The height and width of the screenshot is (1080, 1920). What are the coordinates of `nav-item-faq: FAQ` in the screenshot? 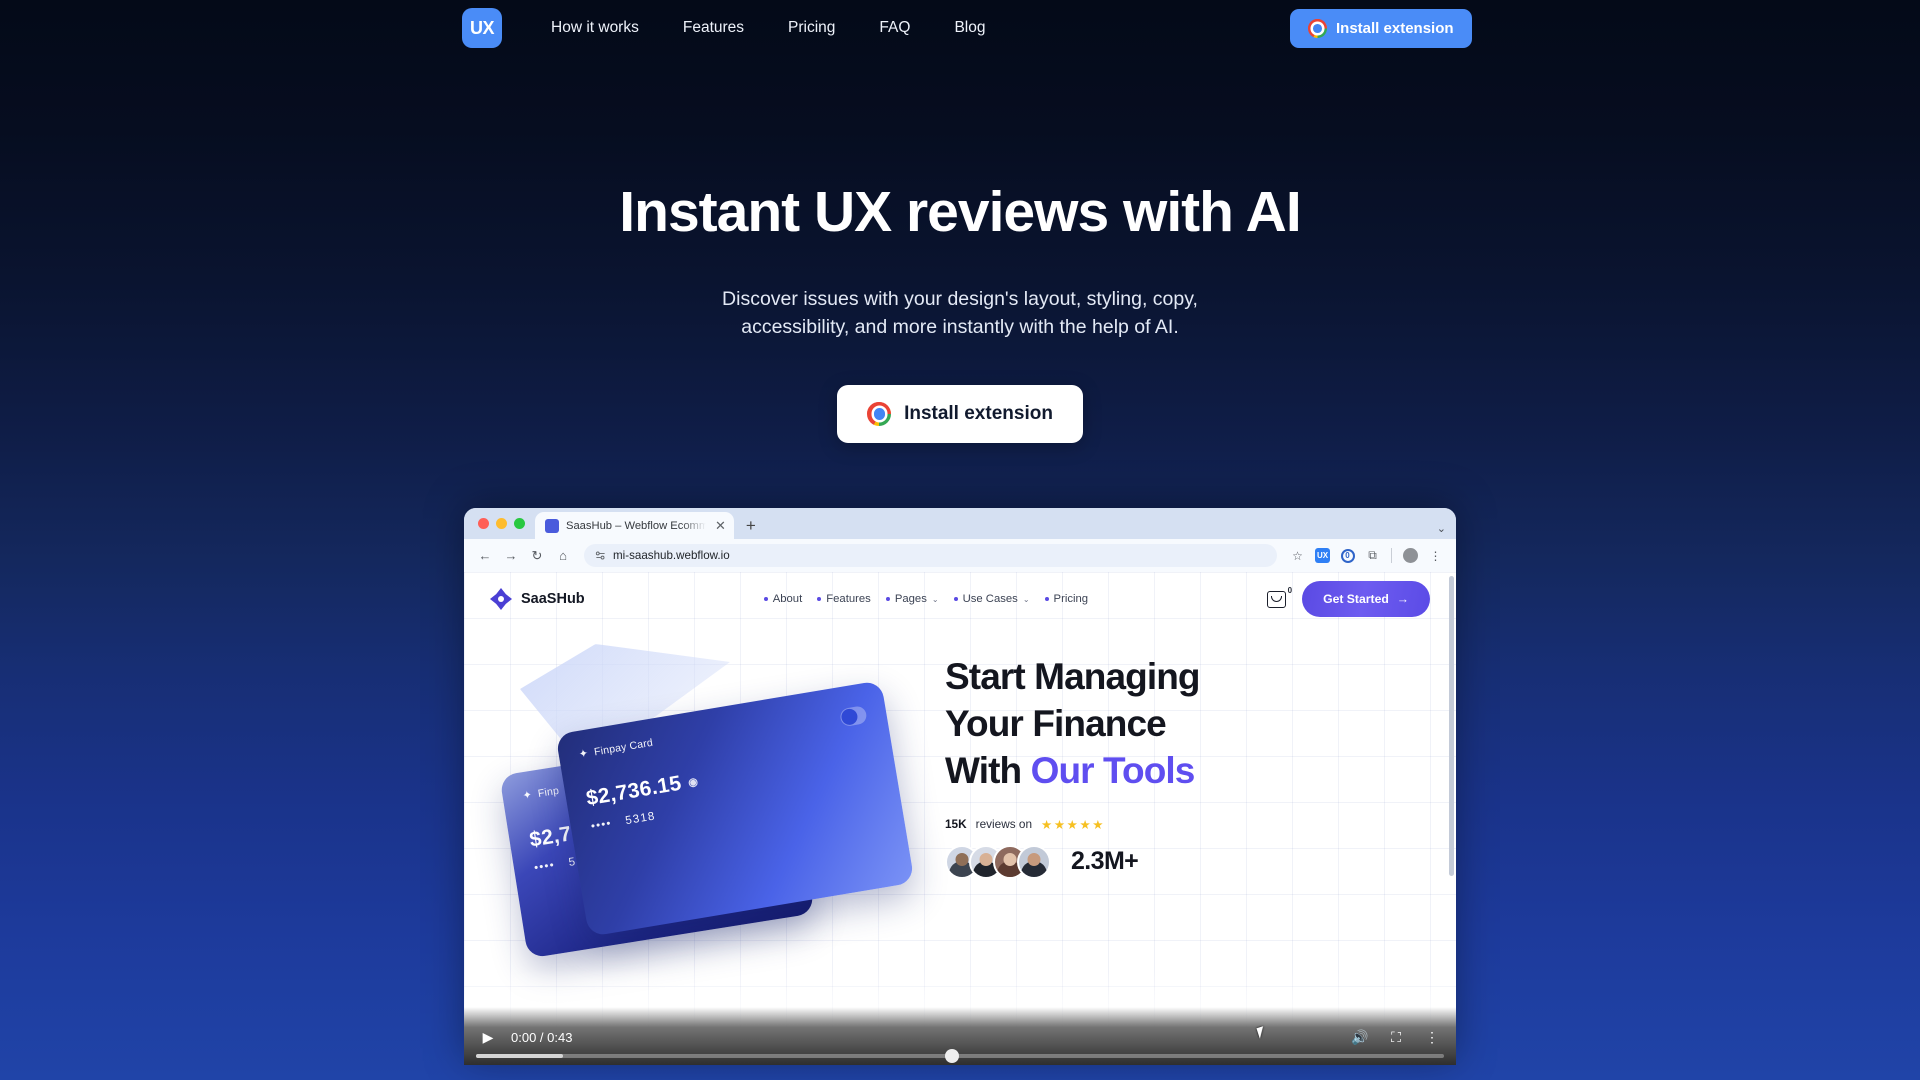 It's located at (894, 28).